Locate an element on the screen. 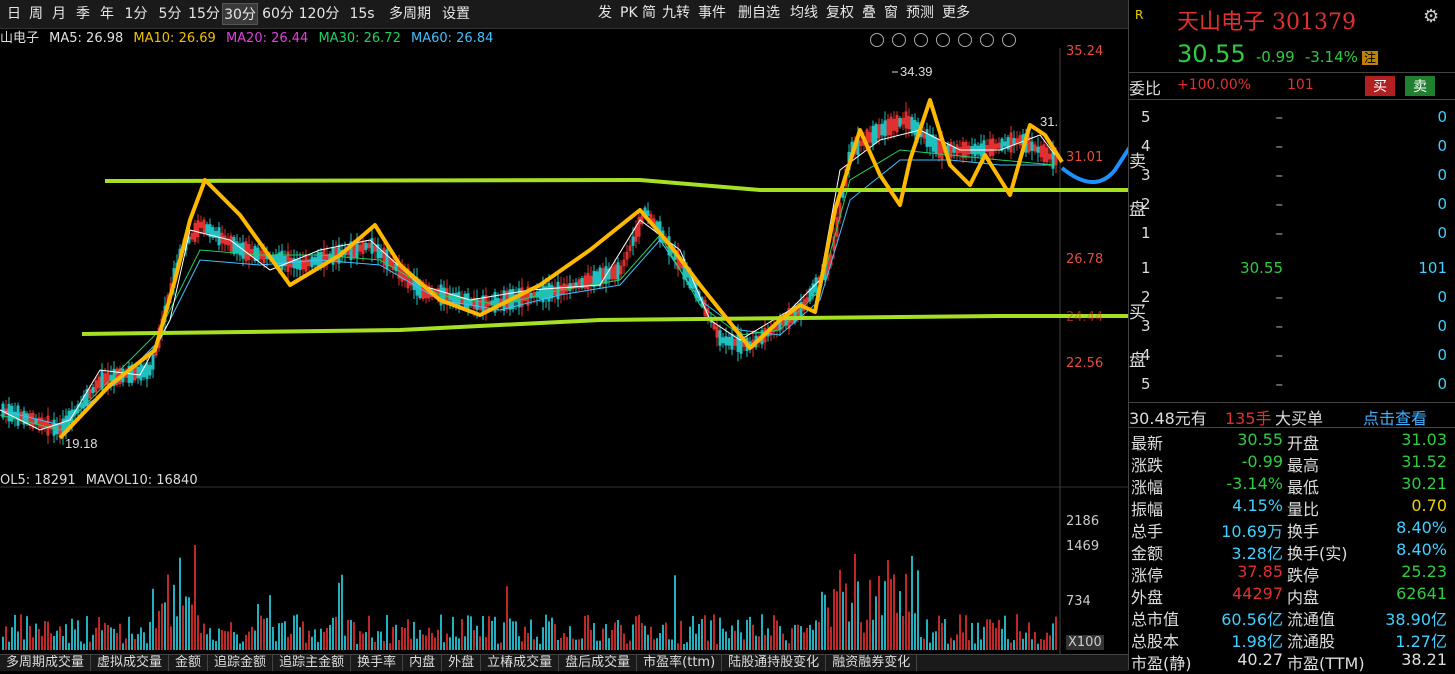 This screenshot has height=674, width=1455. indicator-tab-11: 陆股通持股变化 is located at coordinates (774, 663).